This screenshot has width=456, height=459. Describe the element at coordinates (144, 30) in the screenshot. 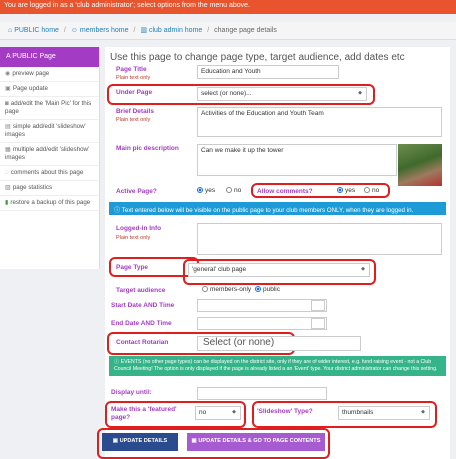

I see `building-icon: ▥` at that location.